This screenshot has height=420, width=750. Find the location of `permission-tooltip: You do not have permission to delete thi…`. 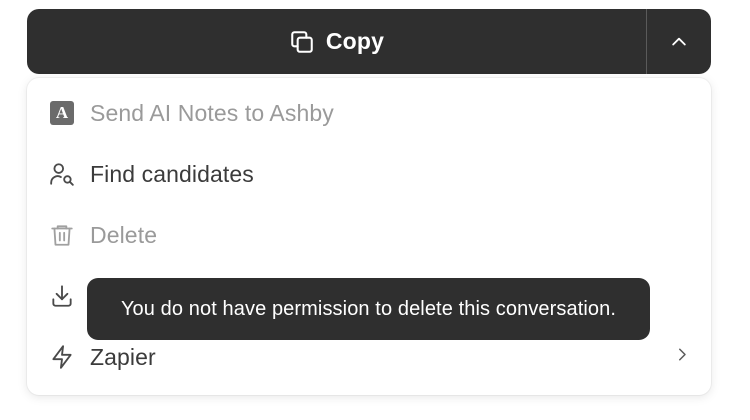

permission-tooltip: You do not have permission to delete thi… is located at coordinates (368, 309).